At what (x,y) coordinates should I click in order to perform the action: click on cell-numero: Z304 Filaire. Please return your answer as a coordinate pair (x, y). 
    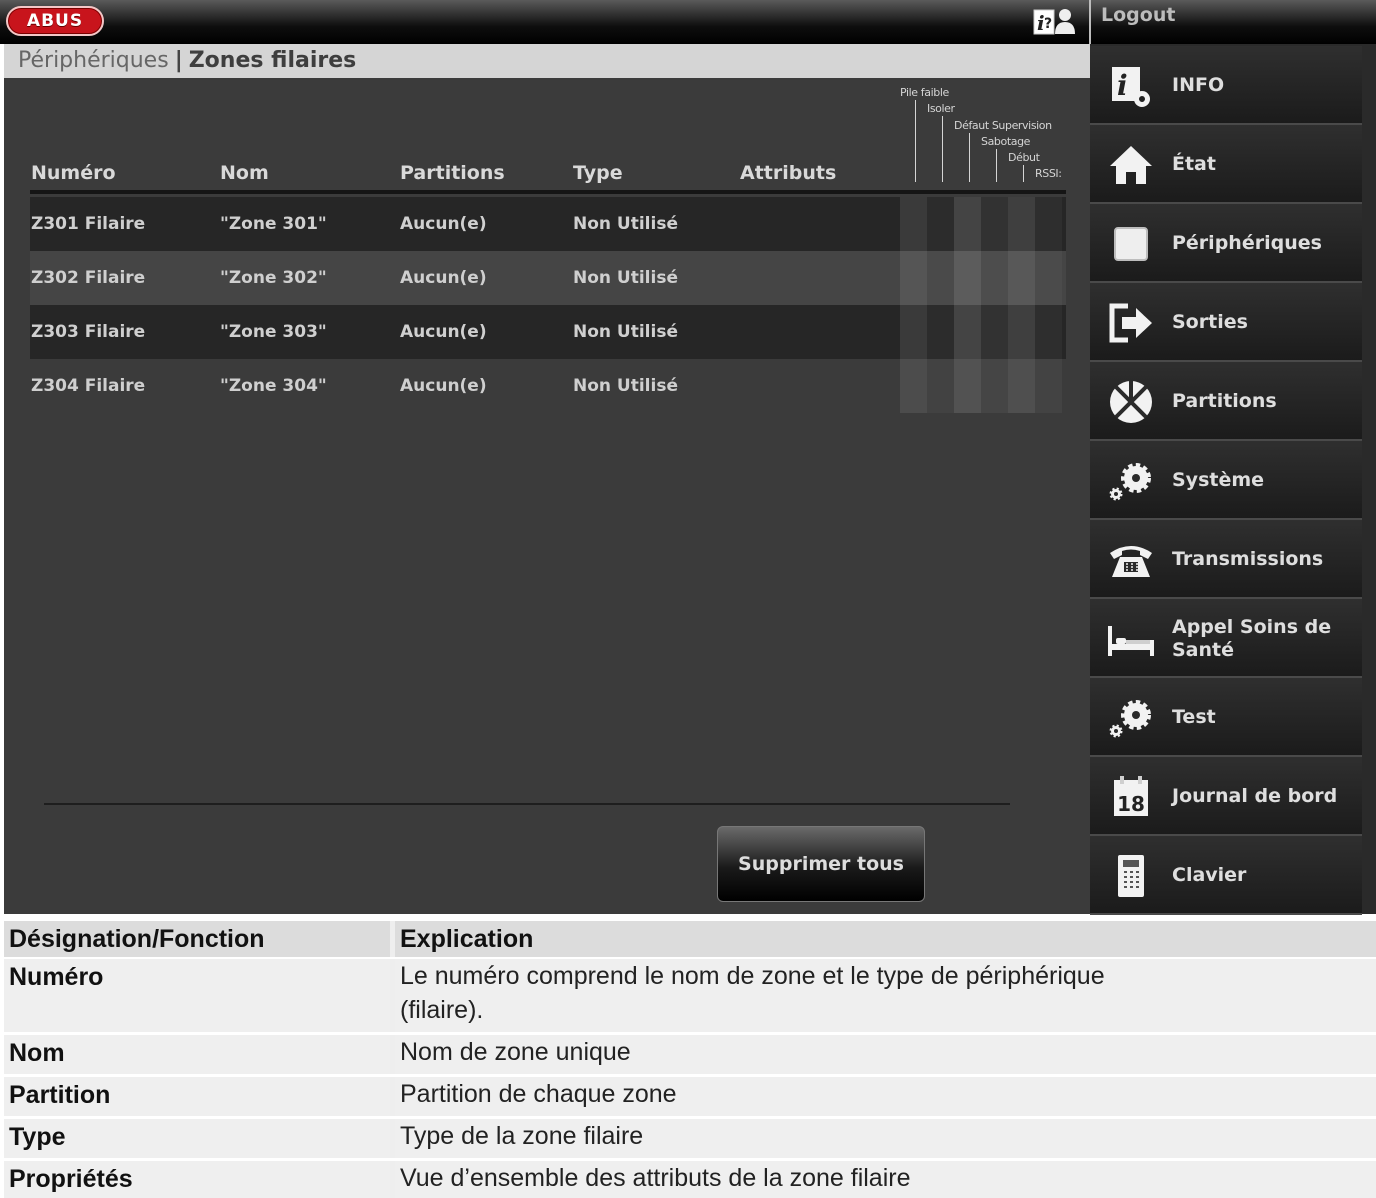
    Looking at the image, I should click on (88, 386).